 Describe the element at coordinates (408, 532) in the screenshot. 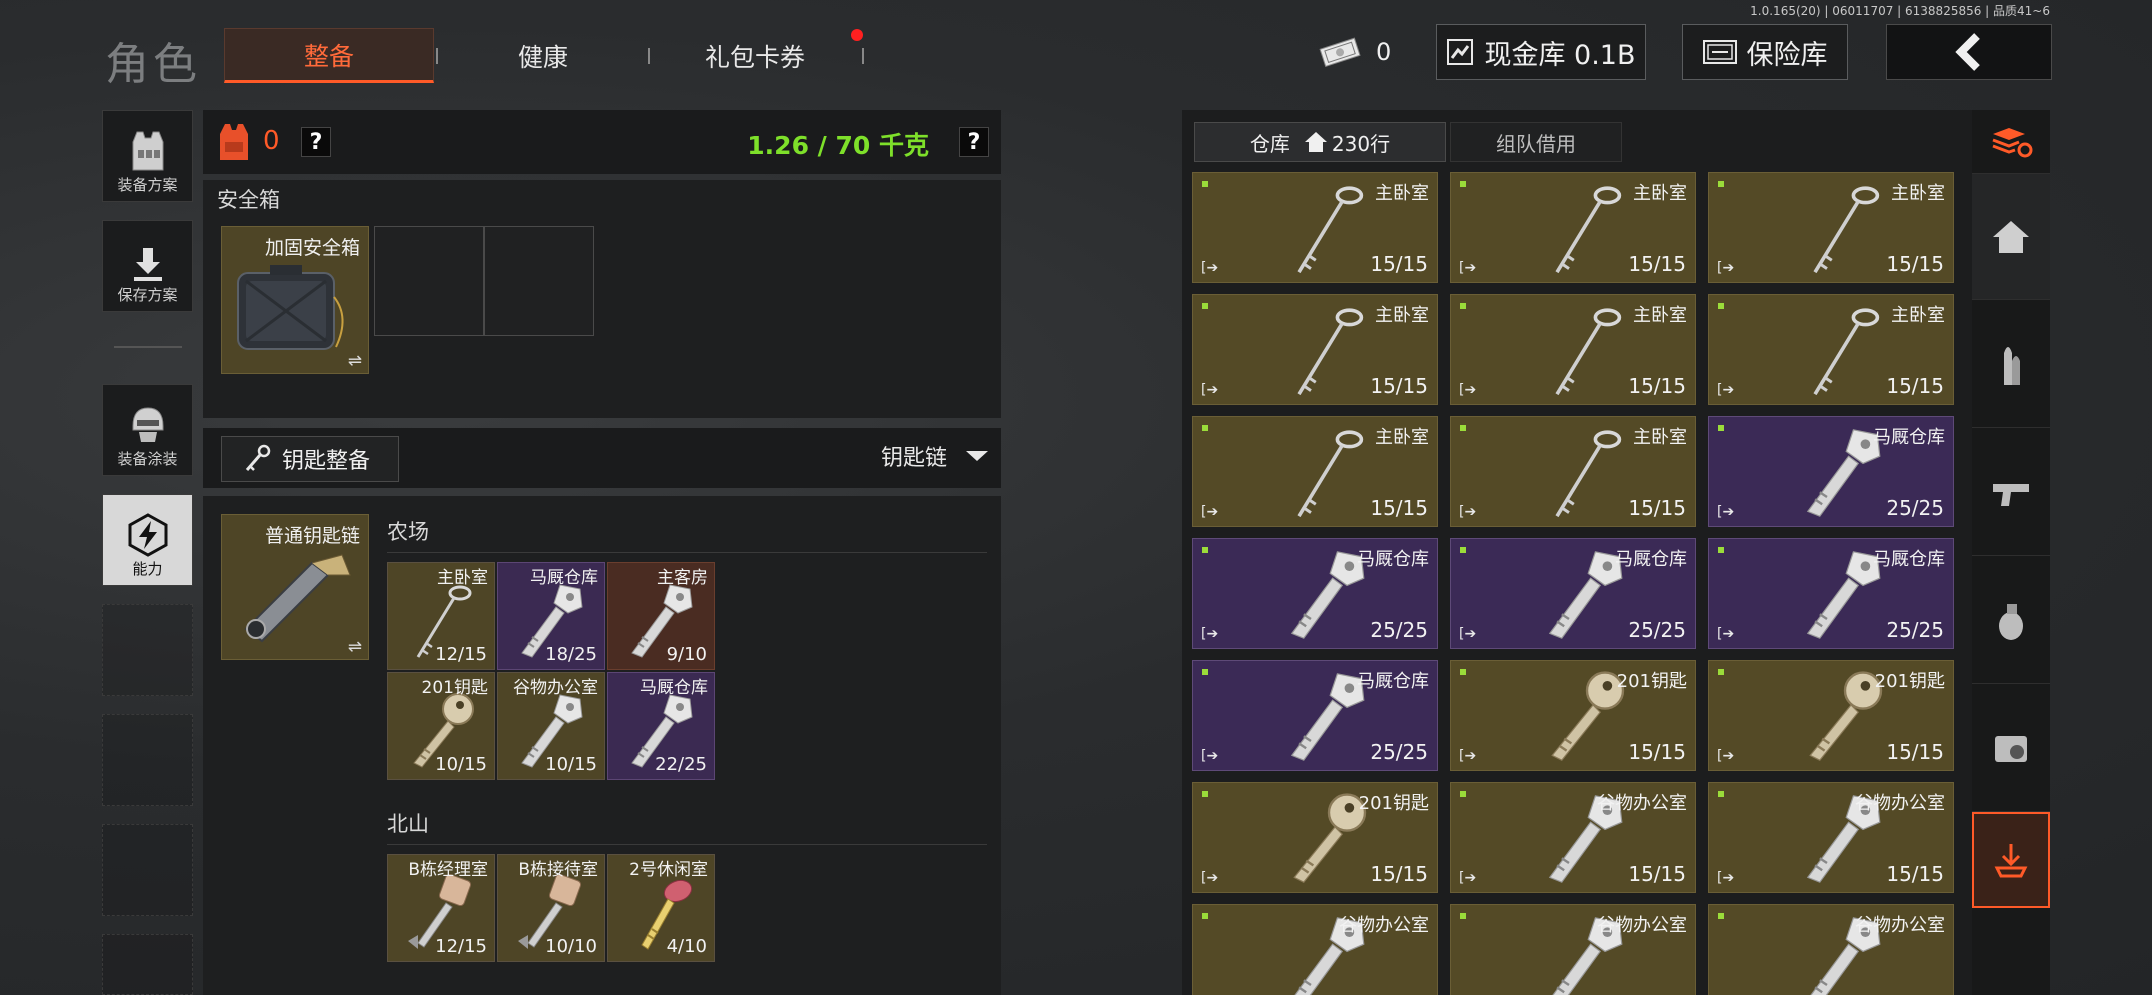

I see `key-group-title: 农场` at that location.